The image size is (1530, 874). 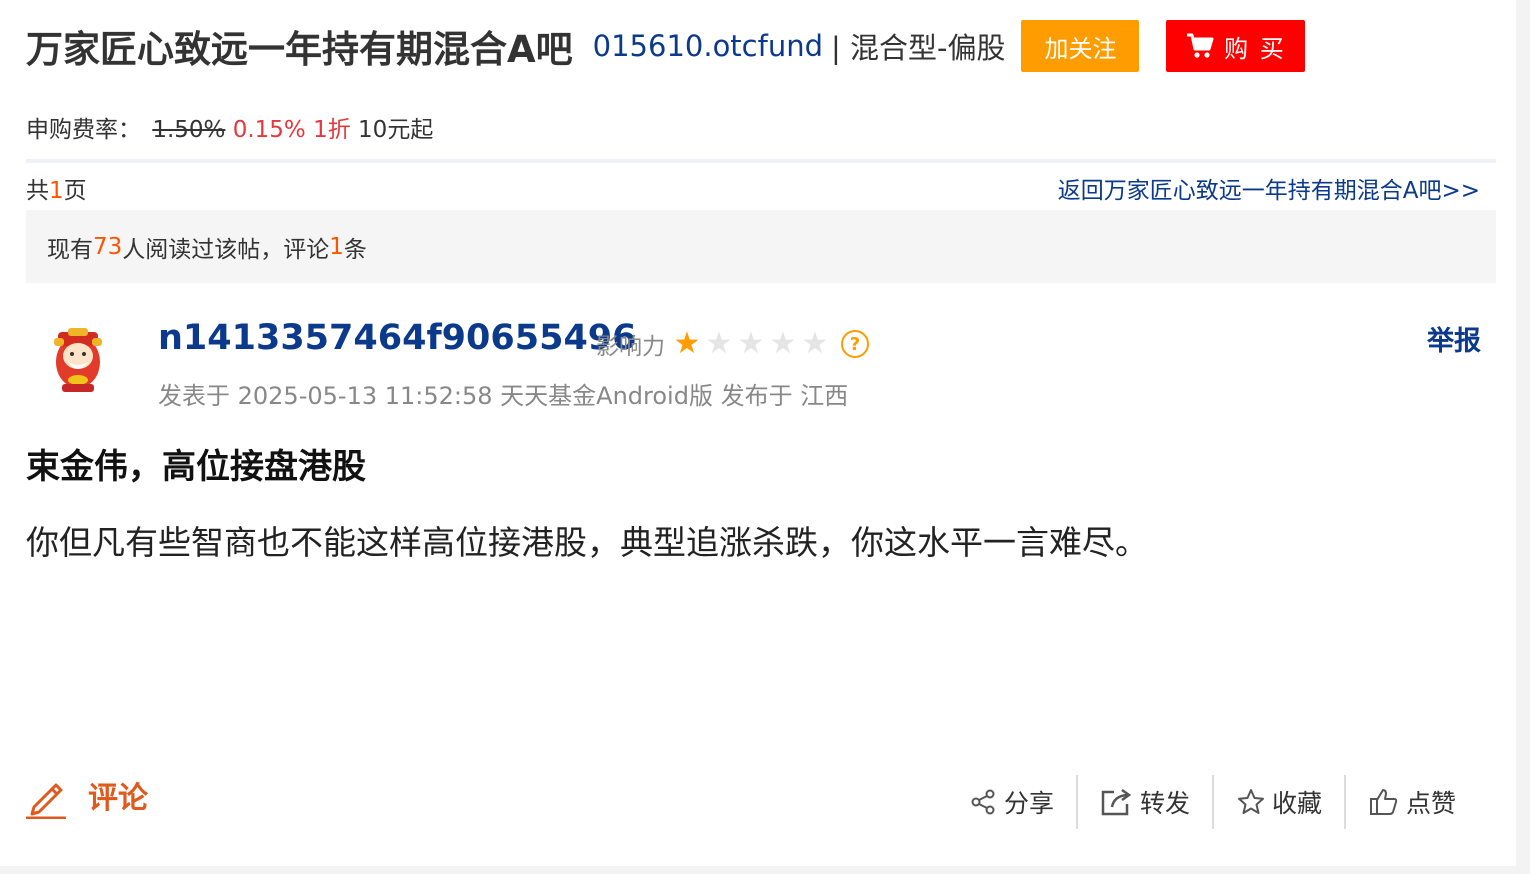 I want to click on buy-button-label: 购 买, so click(x=1255, y=48).